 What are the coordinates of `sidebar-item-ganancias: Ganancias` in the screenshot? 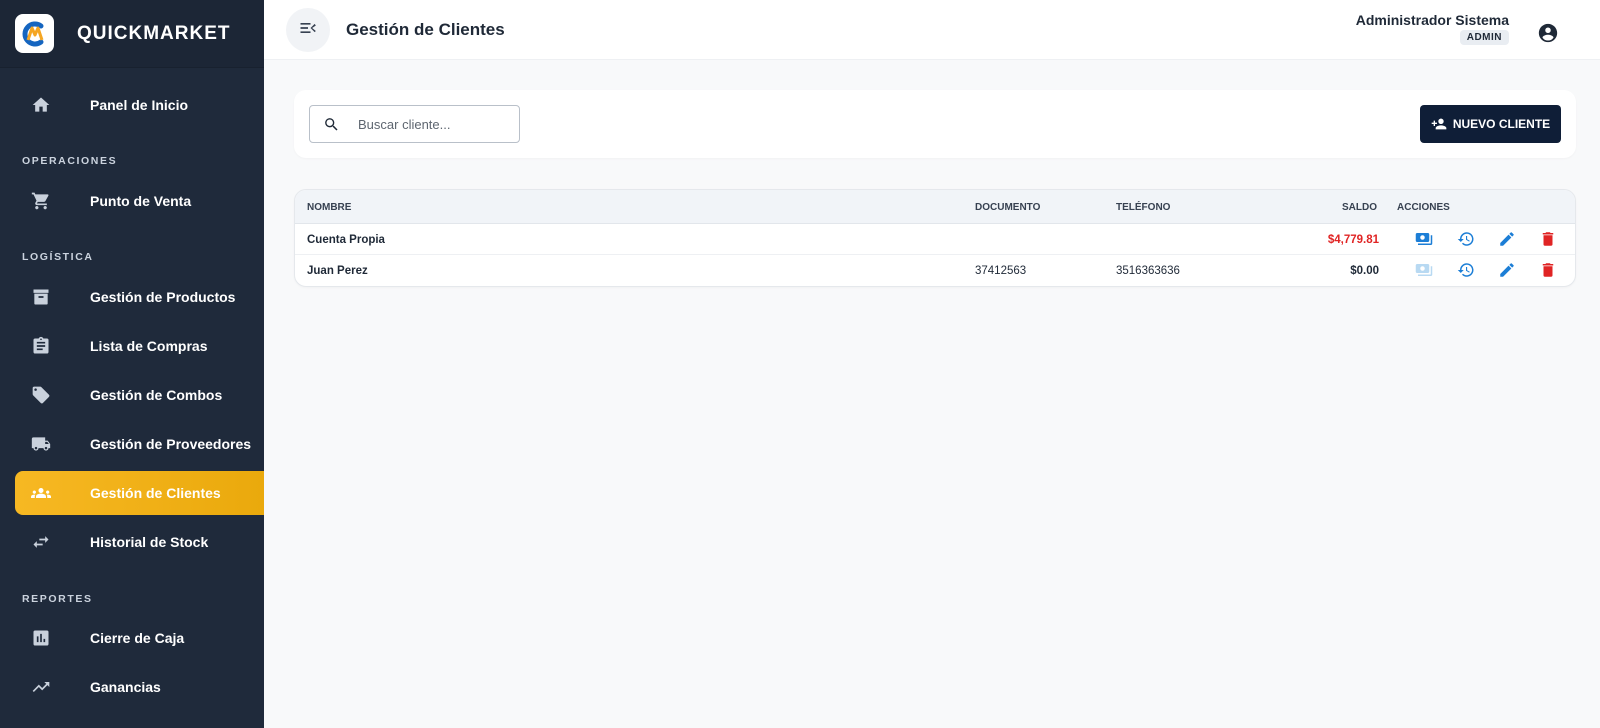 It's located at (139, 687).